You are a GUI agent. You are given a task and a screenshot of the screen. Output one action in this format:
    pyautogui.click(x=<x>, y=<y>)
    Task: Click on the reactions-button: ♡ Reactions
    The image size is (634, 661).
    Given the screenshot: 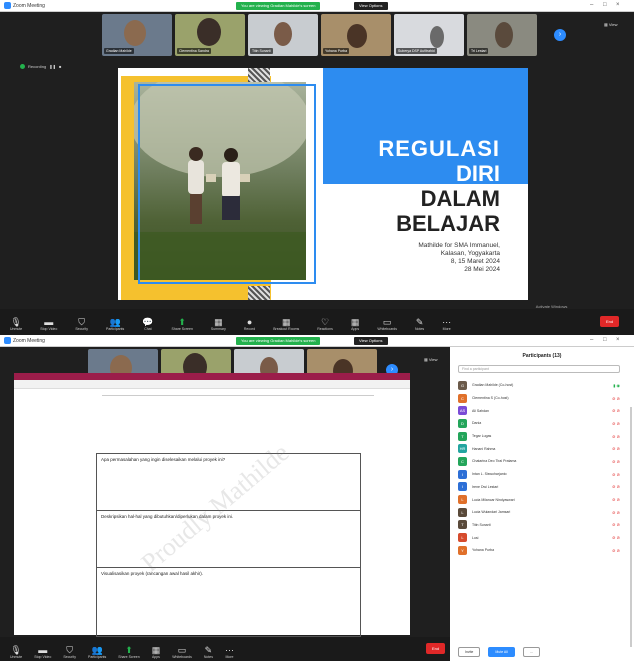 What is the action you would take?
    pyautogui.click(x=325, y=324)
    